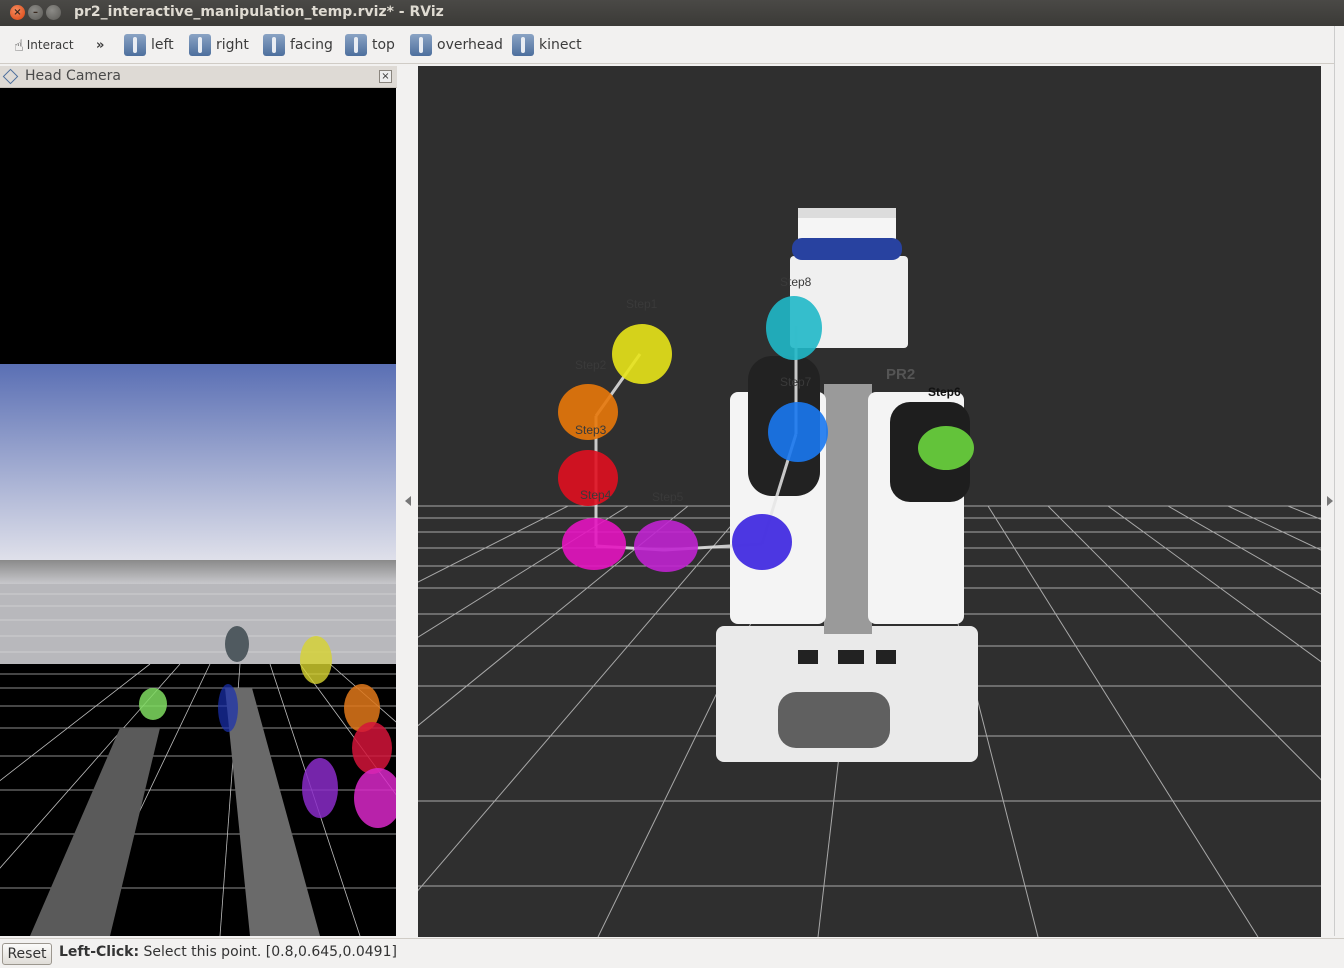 The height and width of the screenshot is (968, 1344). I want to click on hand-pointer-icon: ☝, so click(19, 45).